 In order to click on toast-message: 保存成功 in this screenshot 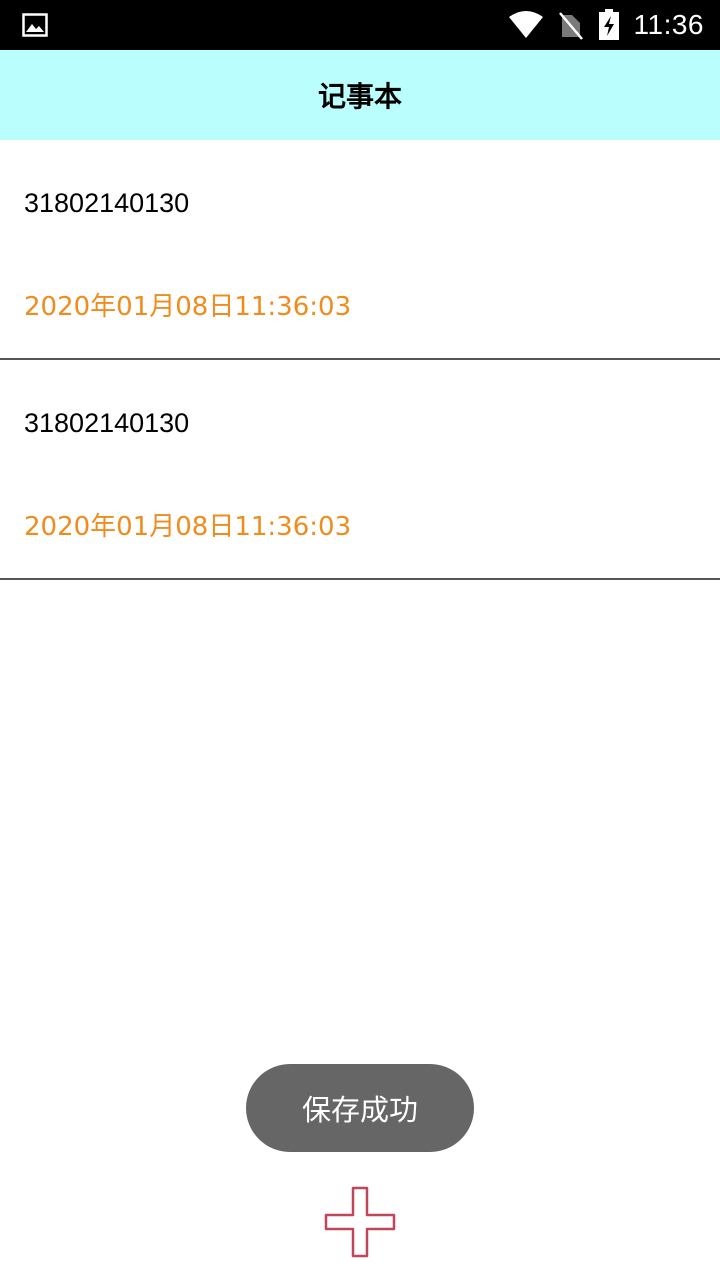, I will do `click(360, 1108)`.